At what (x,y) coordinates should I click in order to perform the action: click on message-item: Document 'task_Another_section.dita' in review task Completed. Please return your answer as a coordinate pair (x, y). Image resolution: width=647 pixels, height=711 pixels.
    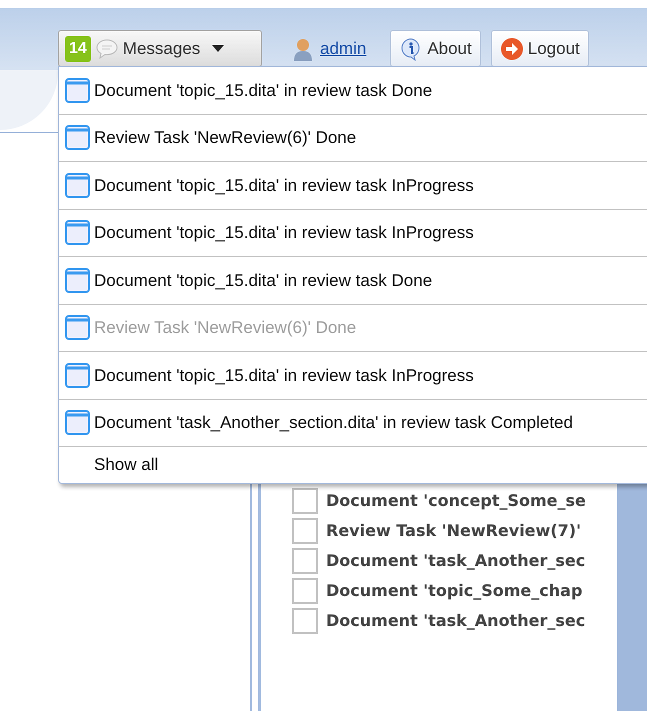
    Looking at the image, I should click on (353, 423).